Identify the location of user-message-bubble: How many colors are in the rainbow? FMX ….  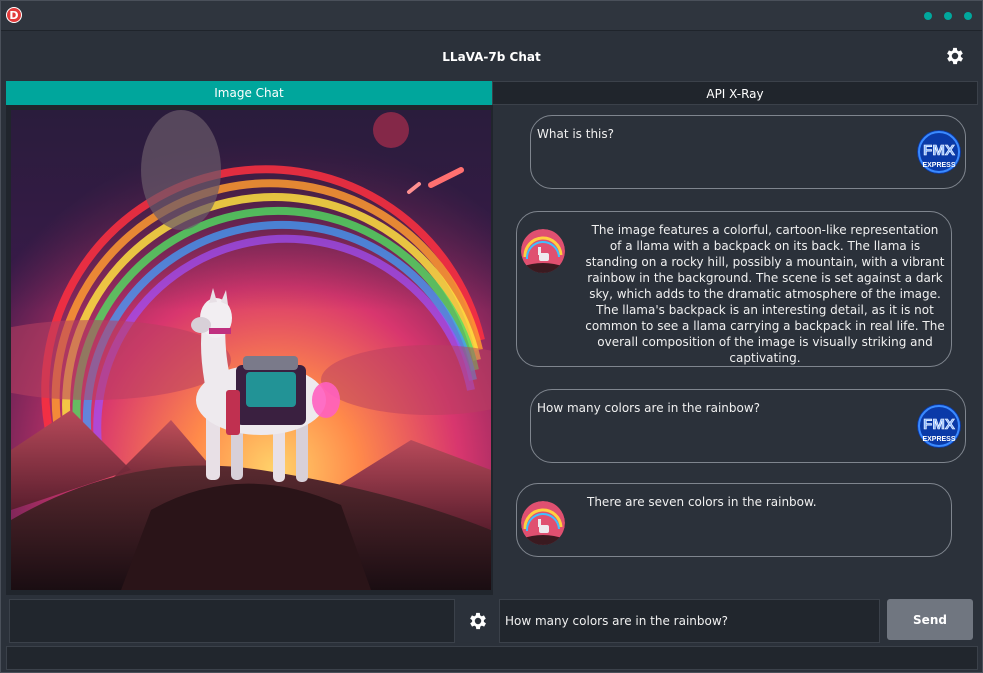
(748, 426).